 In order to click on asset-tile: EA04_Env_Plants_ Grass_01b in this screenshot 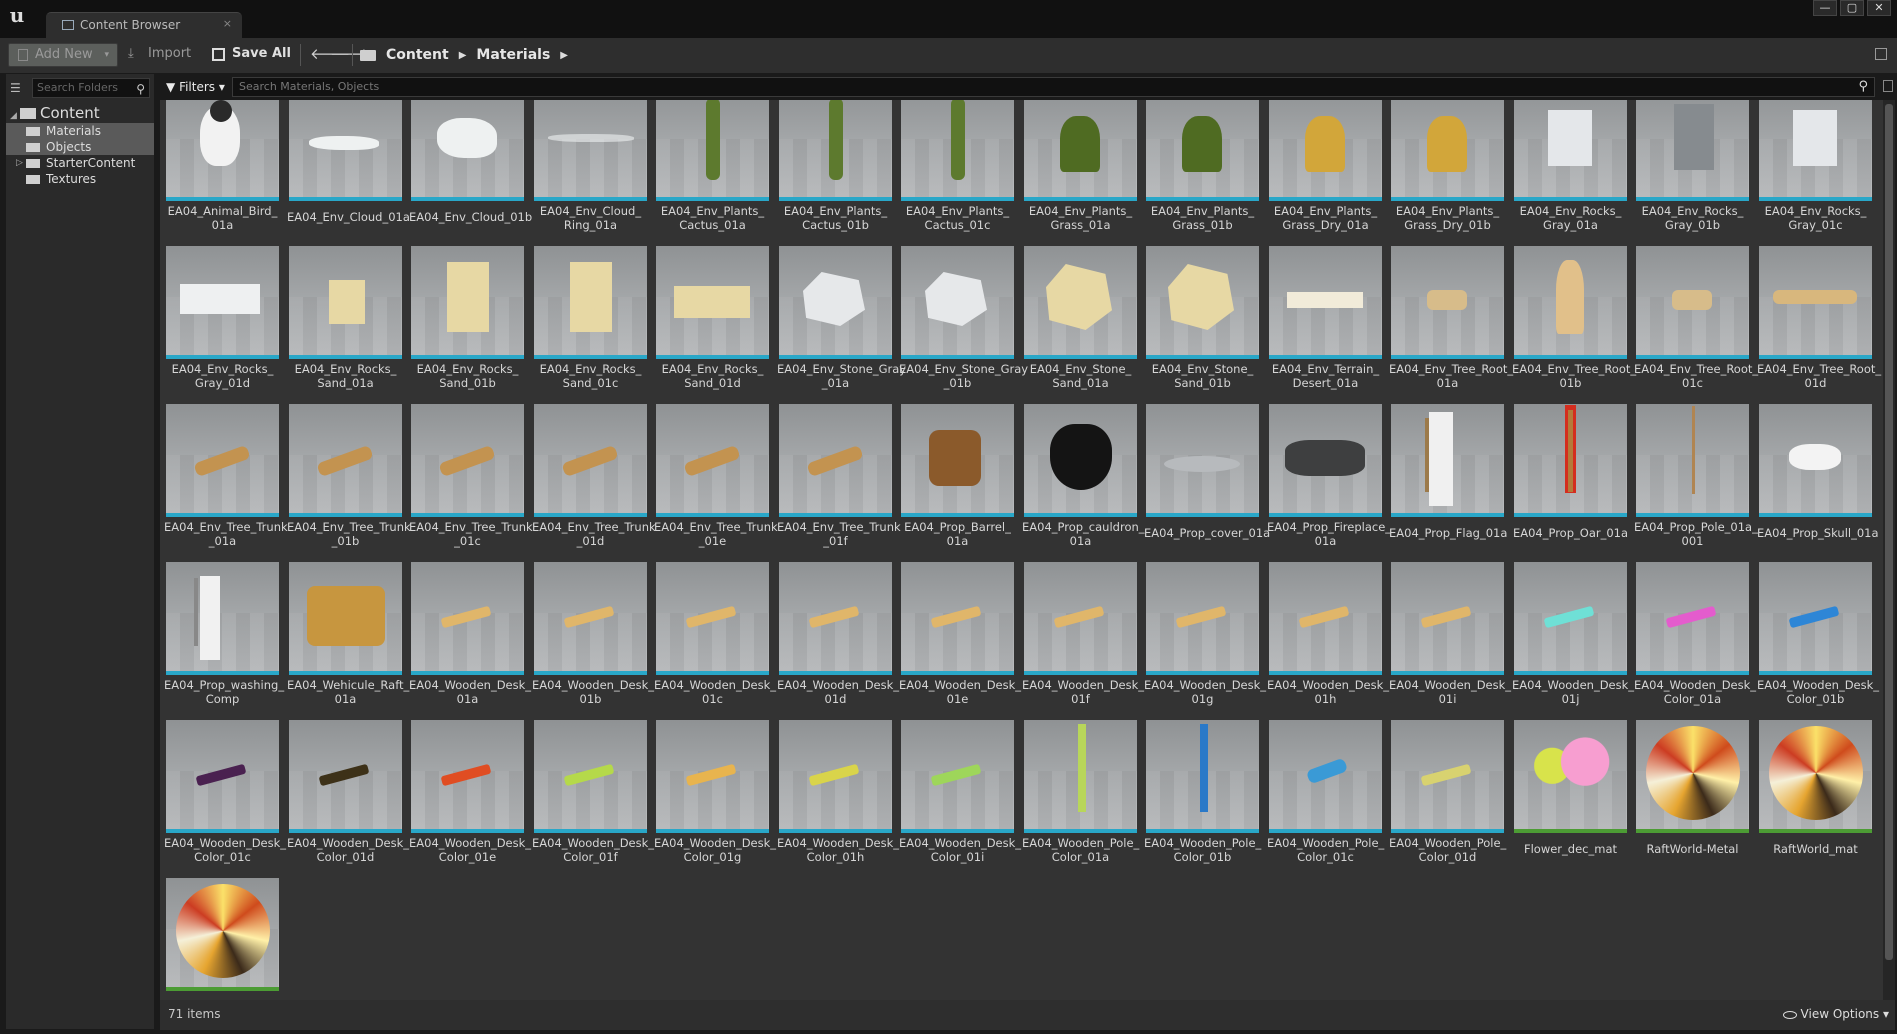, I will do `click(1202, 167)`.